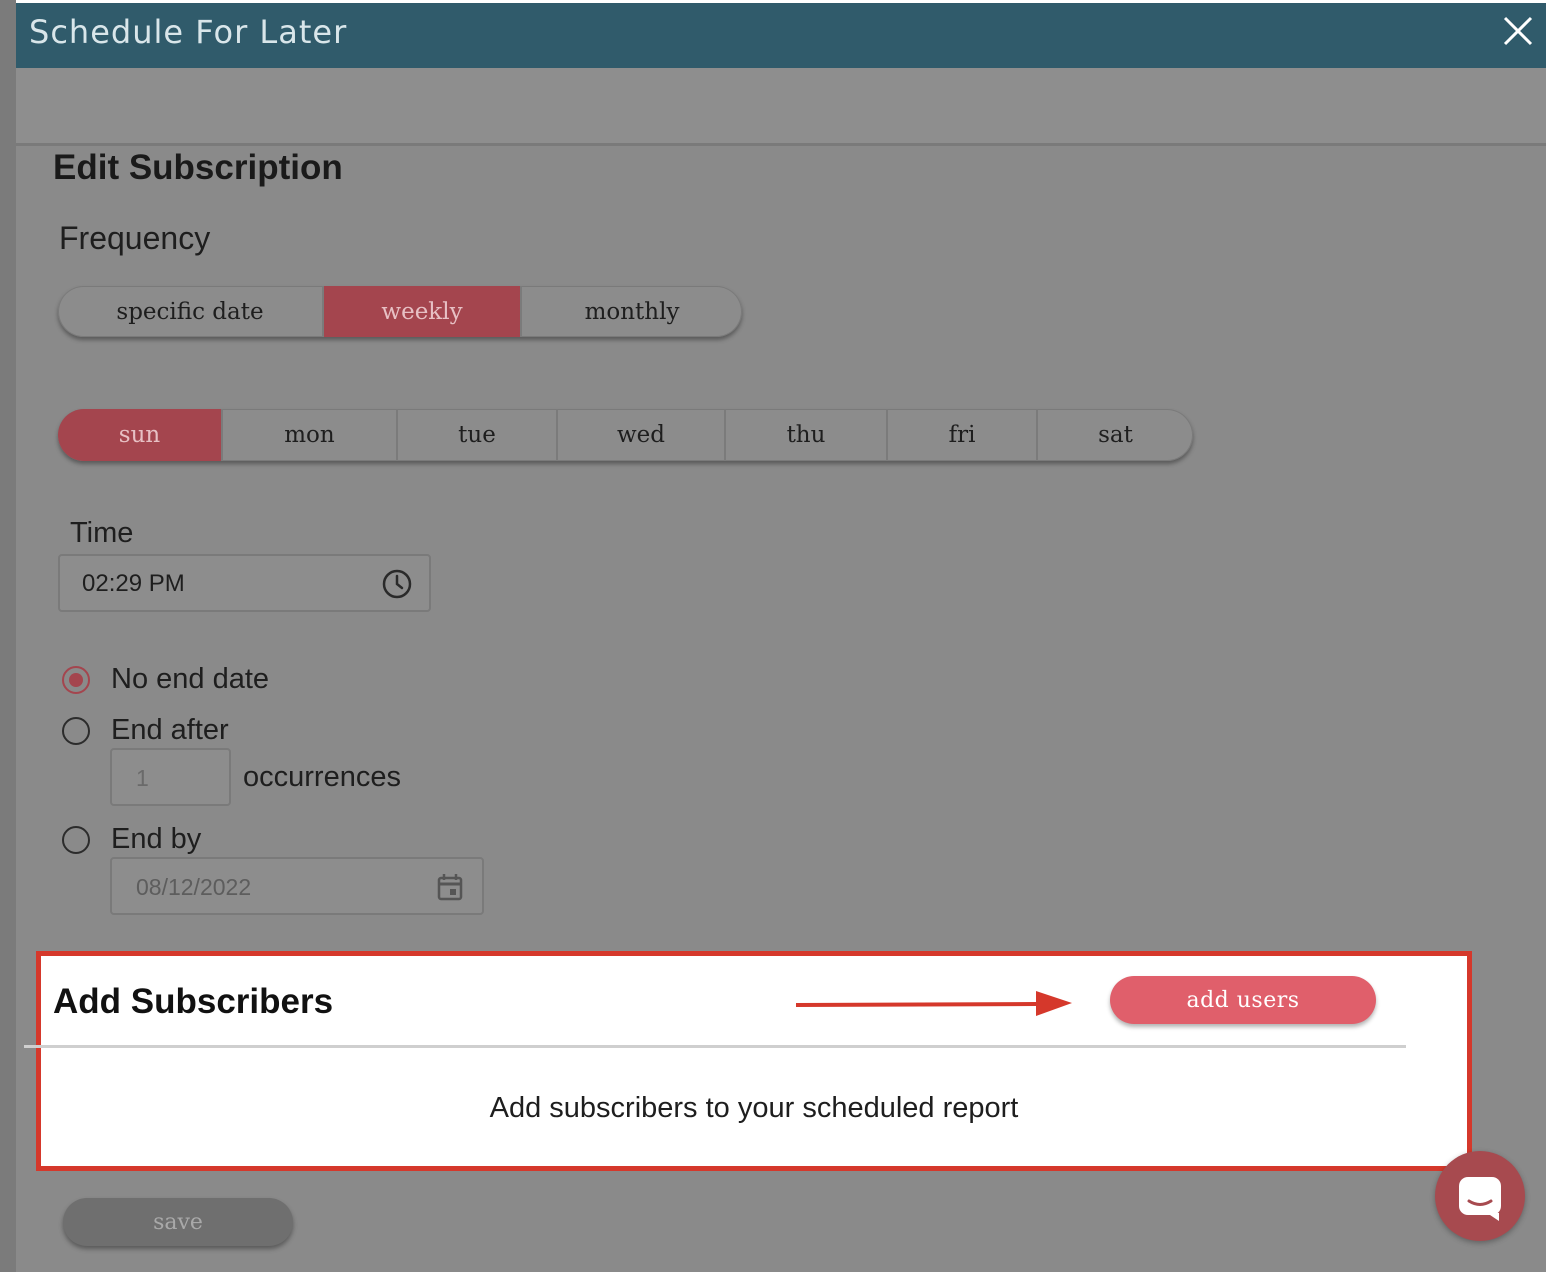  I want to click on chat-icon, so click(1480, 1199).